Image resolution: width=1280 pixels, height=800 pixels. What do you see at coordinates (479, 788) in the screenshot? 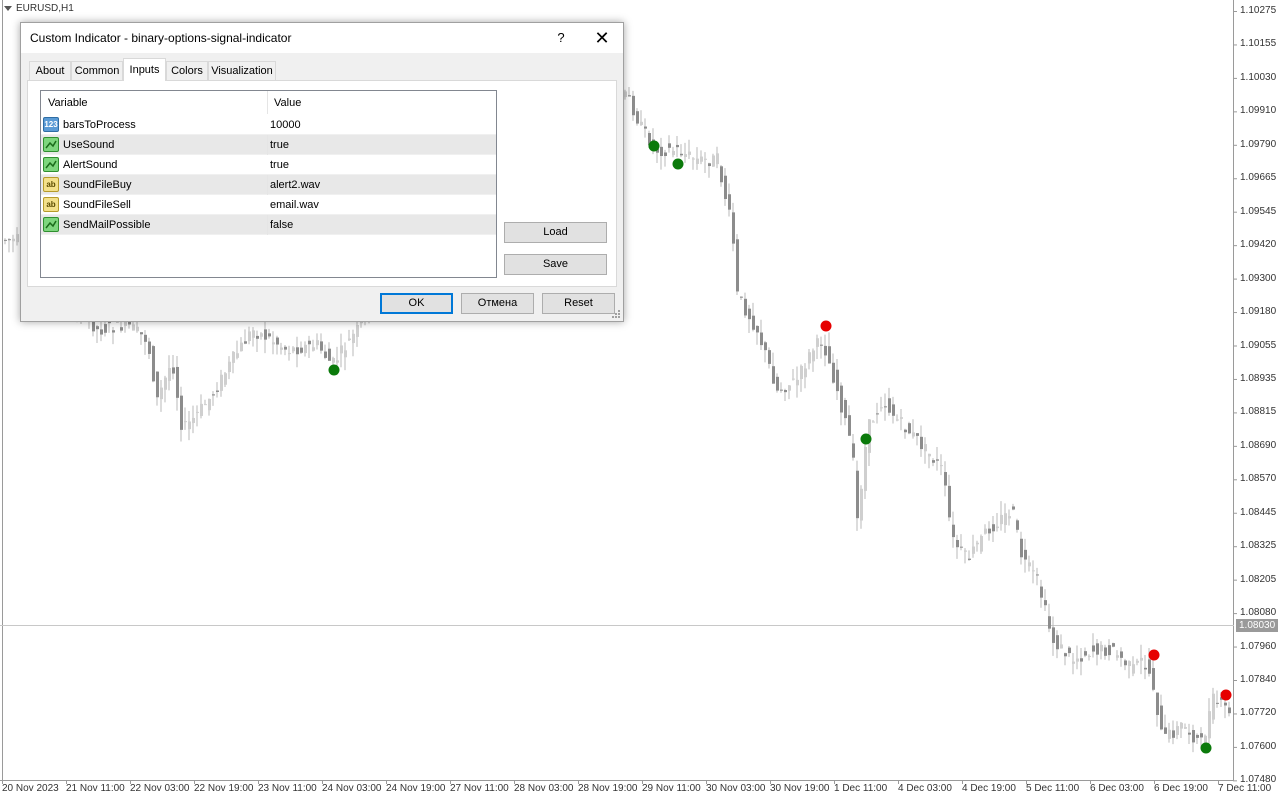
I see `time-tick-label: 27 Nov 11:00` at bounding box center [479, 788].